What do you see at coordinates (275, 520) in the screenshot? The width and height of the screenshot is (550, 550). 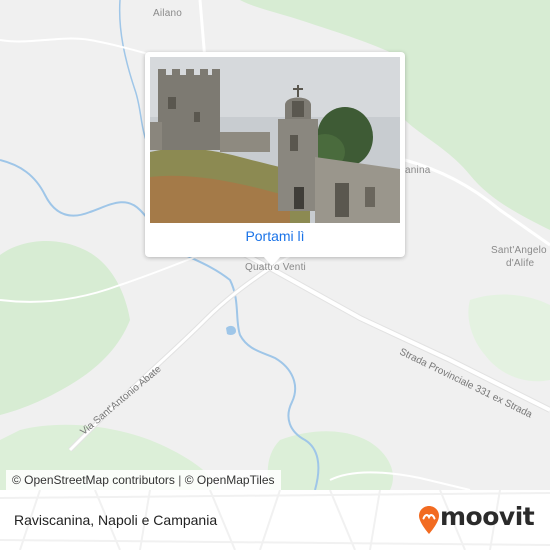 I see `footer-bar: Raviscanina, Napoli e Campania moovit` at bounding box center [275, 520].